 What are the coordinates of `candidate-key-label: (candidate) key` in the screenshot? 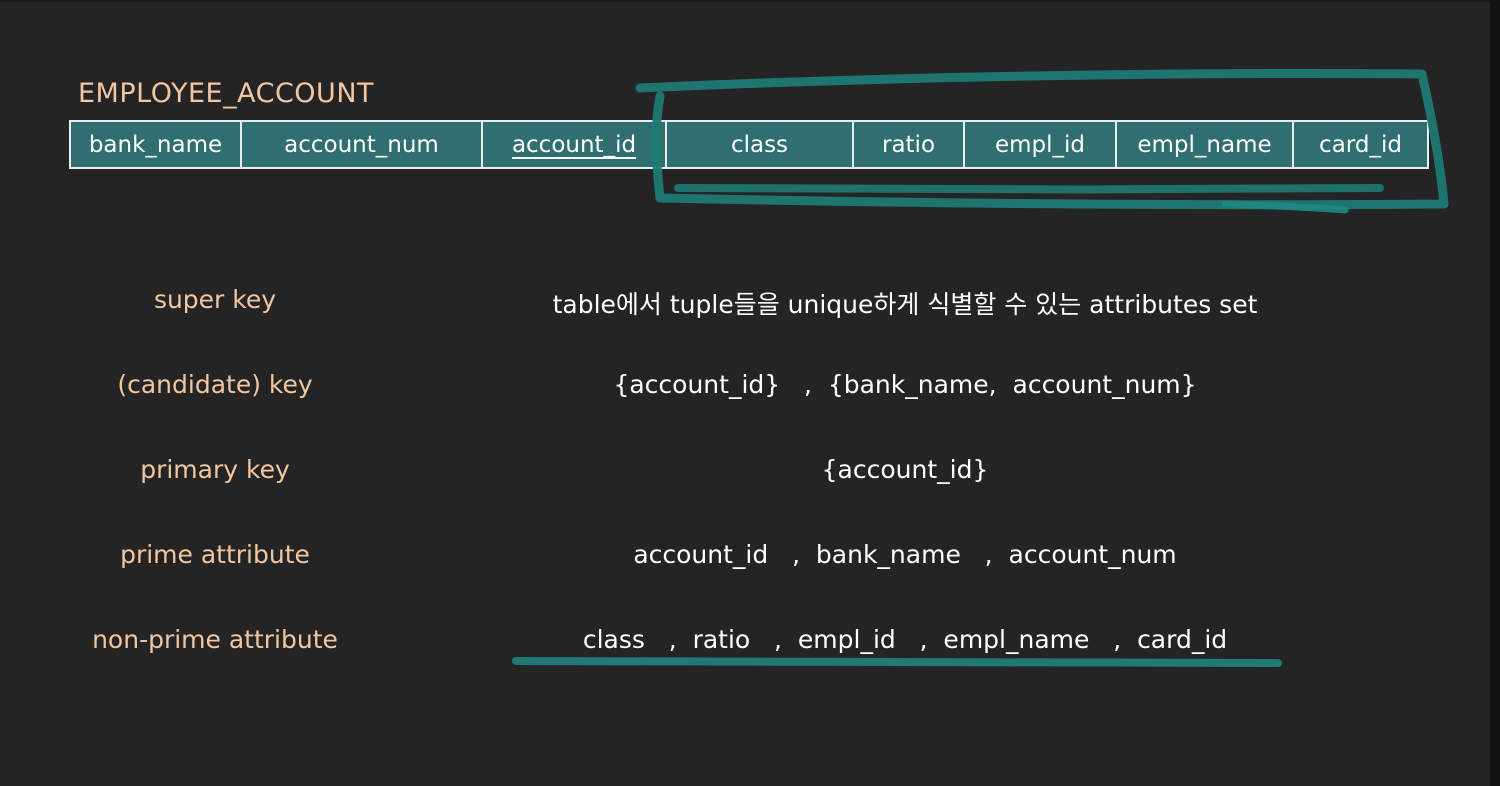 It's located at (215, 384).